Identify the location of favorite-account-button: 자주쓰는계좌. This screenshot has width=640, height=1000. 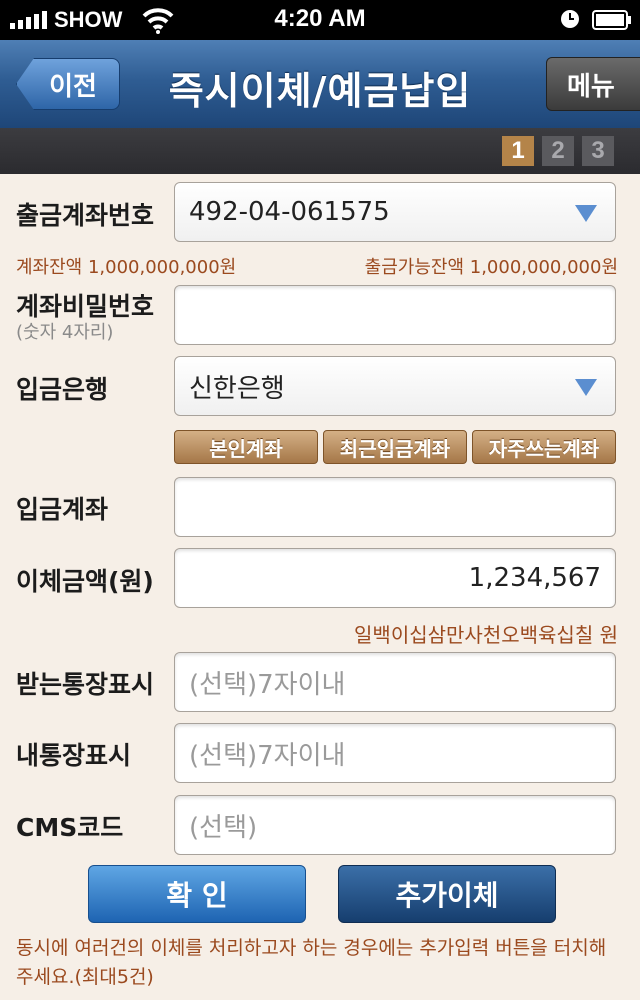
(544, 447).